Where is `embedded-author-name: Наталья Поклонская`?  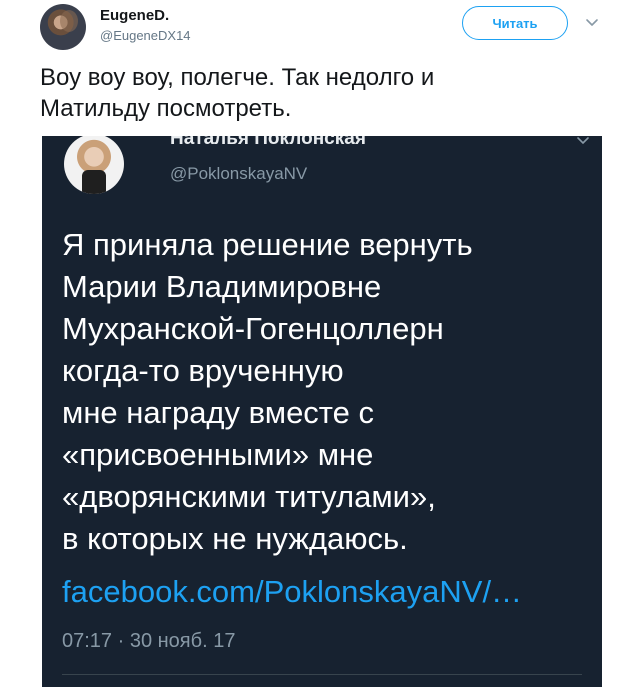 embedded-author-name: Наталья Поклонская is located at coordinates (268, 142).